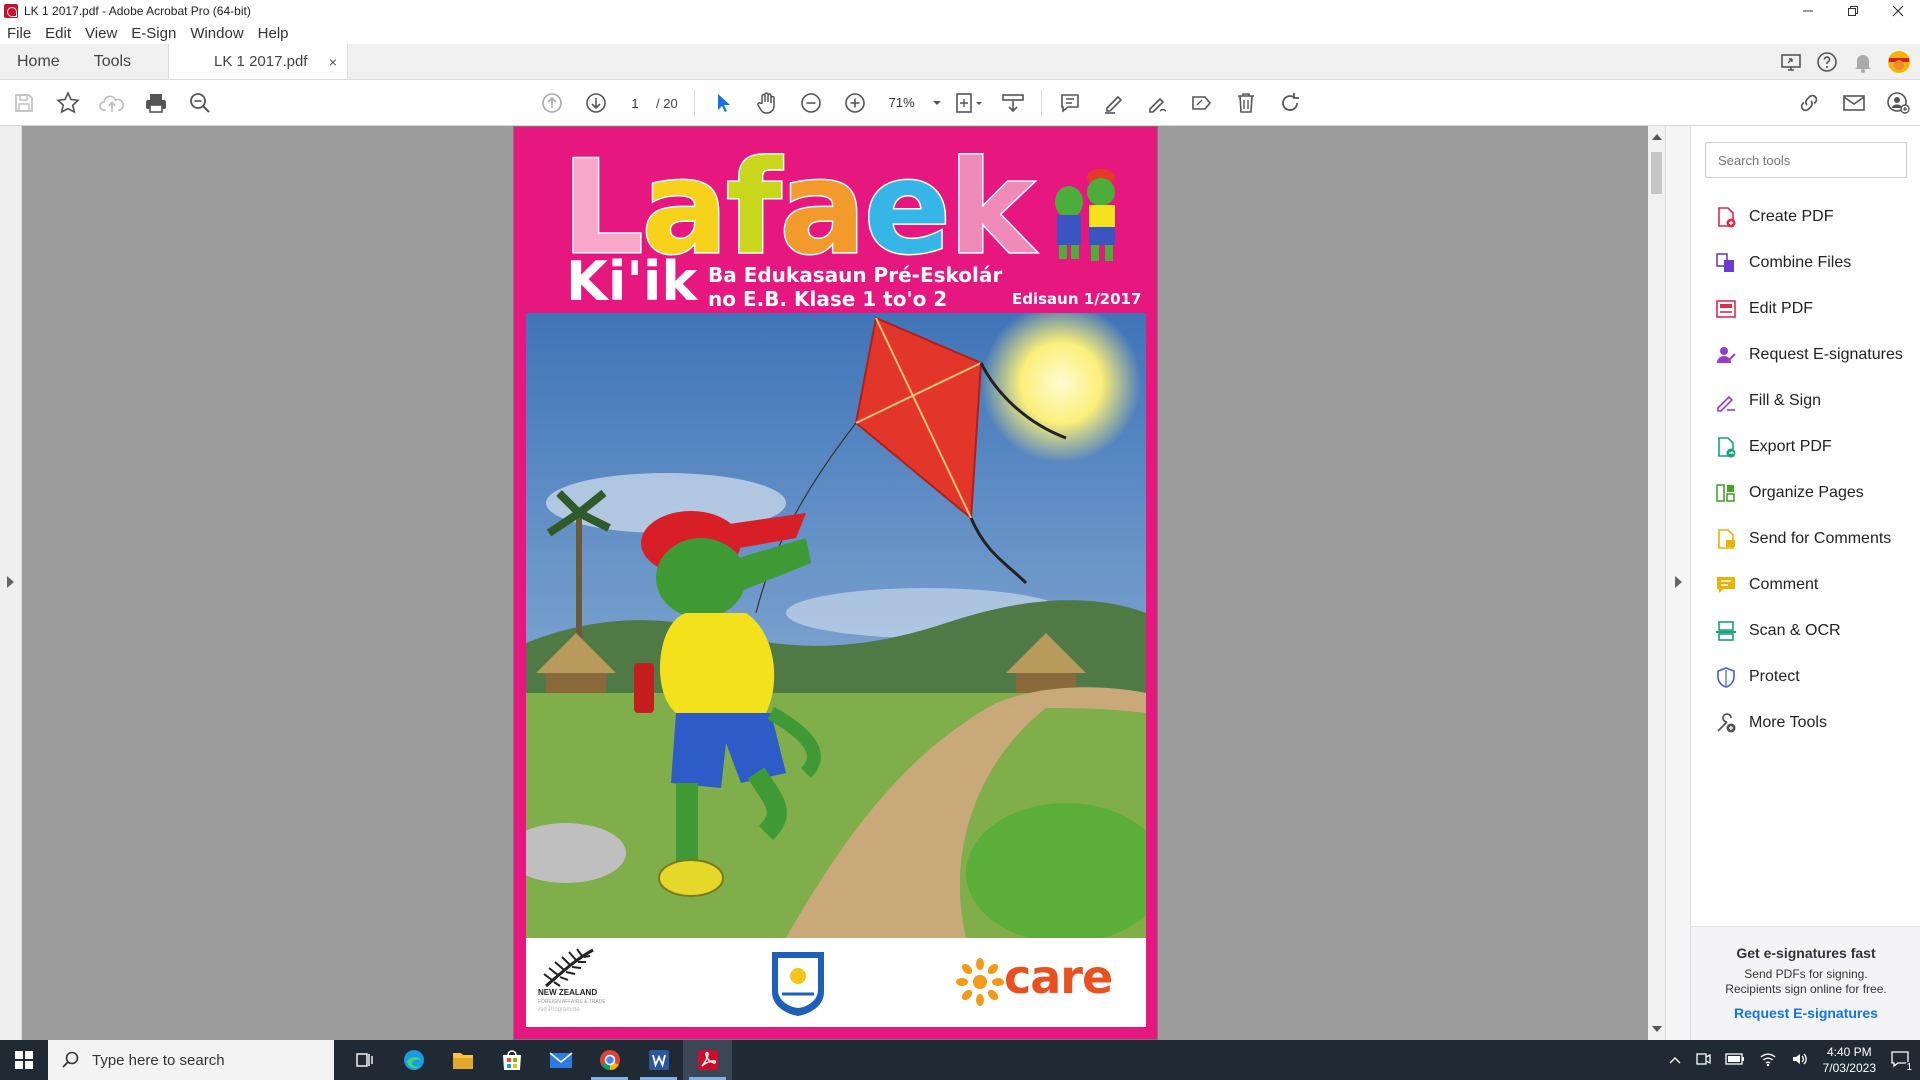  I want to click on taskbar-search: Type here to search, so click(191, 1060).